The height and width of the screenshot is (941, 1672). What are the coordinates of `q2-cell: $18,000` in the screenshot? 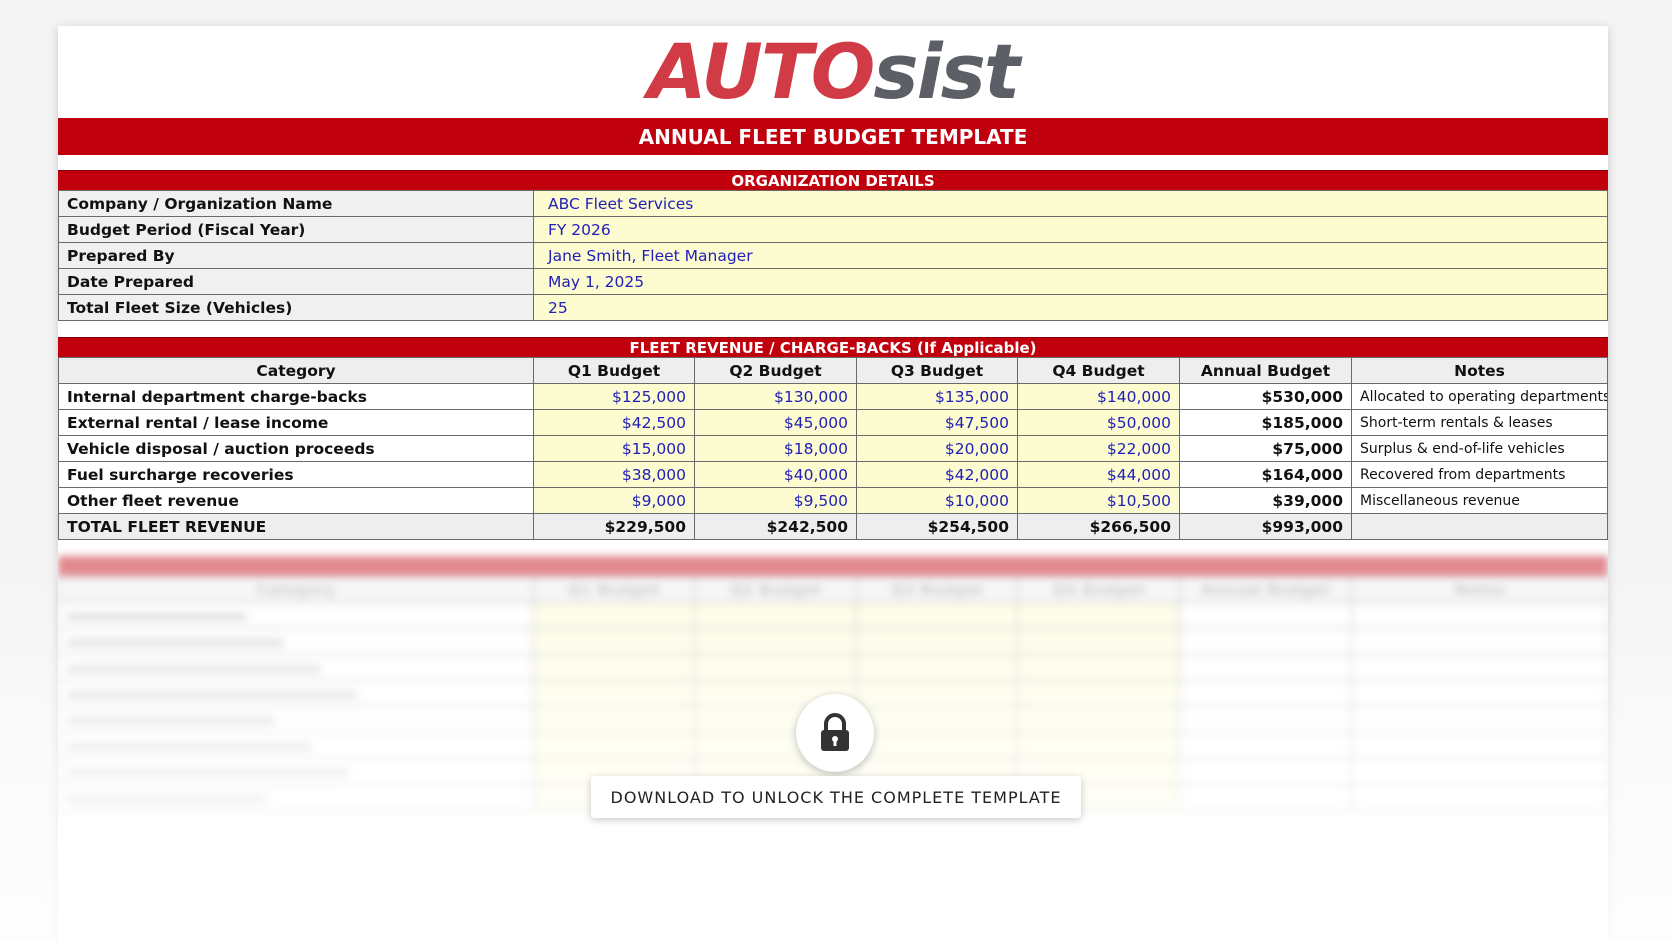 It's located at (775, 448).